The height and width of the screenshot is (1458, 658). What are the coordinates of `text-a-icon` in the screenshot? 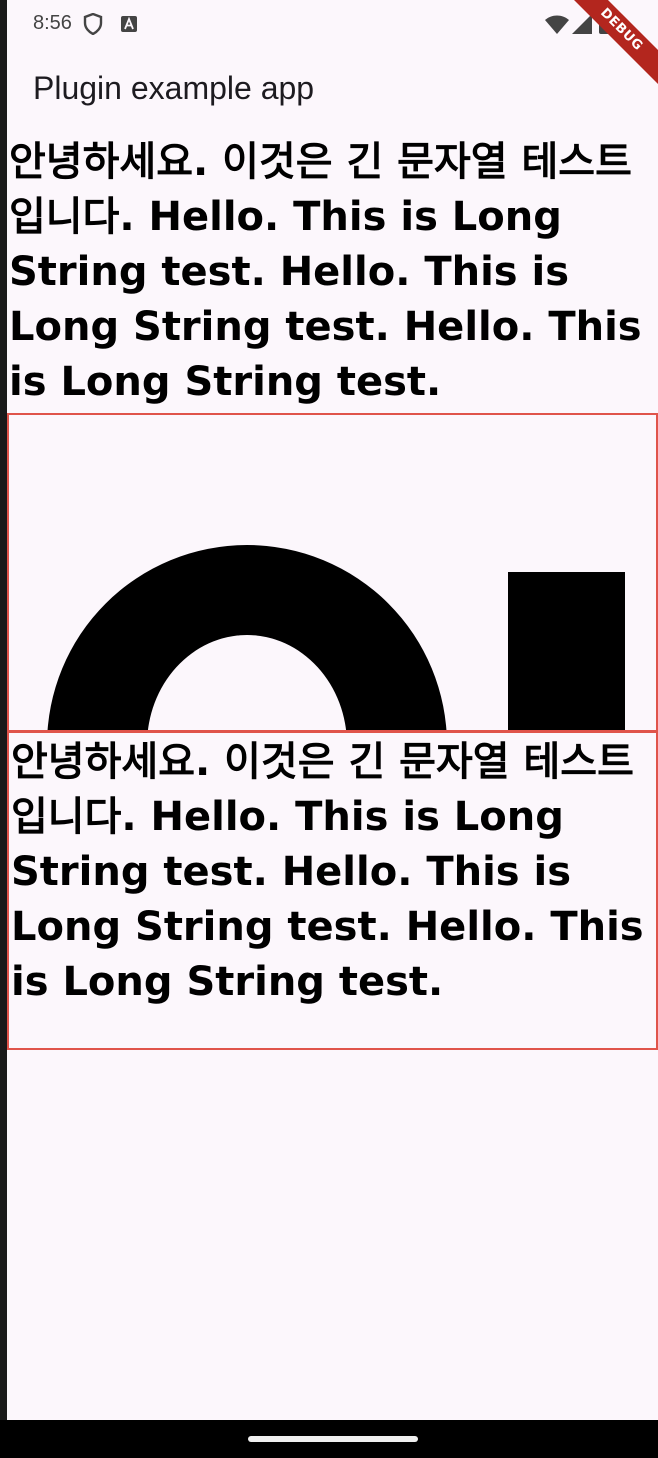 It's located at (129, 26).